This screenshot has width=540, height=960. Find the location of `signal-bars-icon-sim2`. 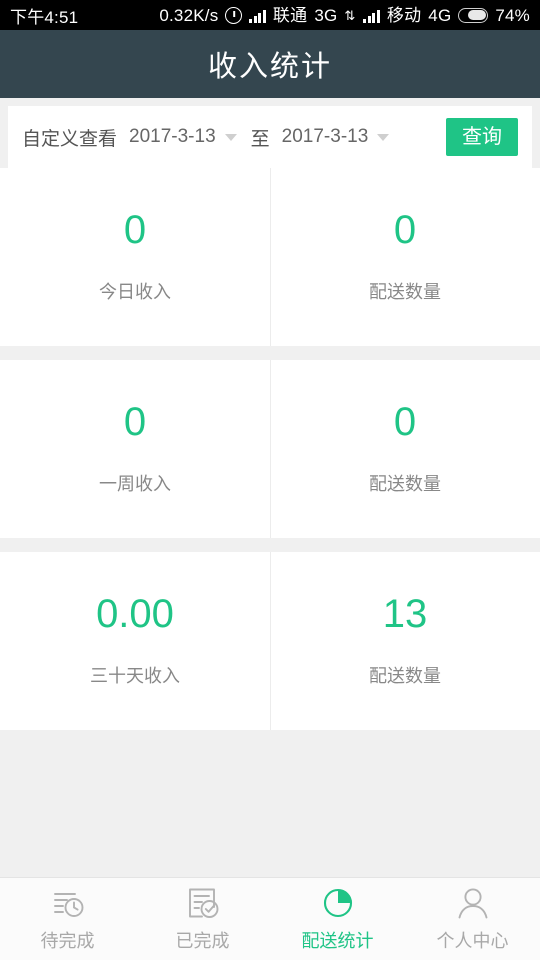

signal-bars-icon-sim2 is located at coordinates (371, 15).